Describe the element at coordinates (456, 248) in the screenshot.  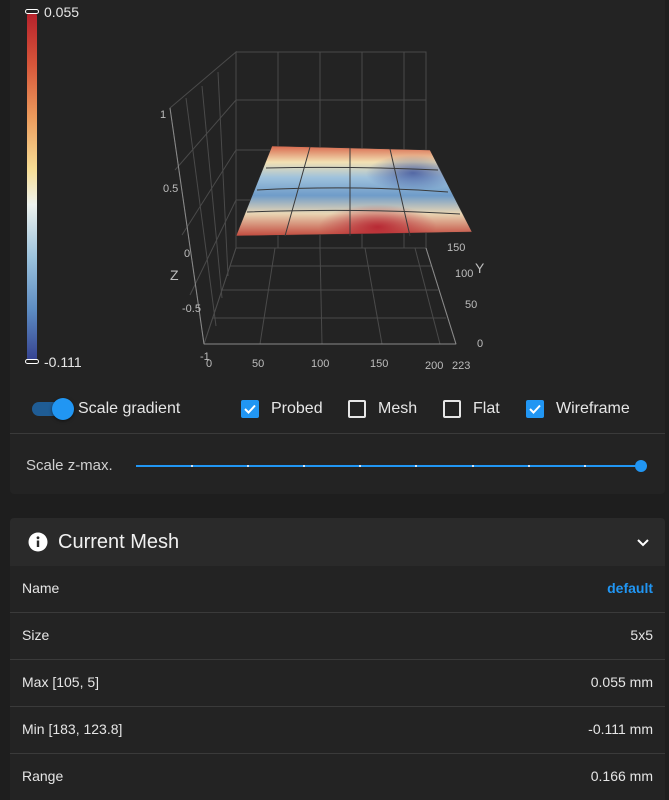
I see `y-tick-150: 150` at that location.